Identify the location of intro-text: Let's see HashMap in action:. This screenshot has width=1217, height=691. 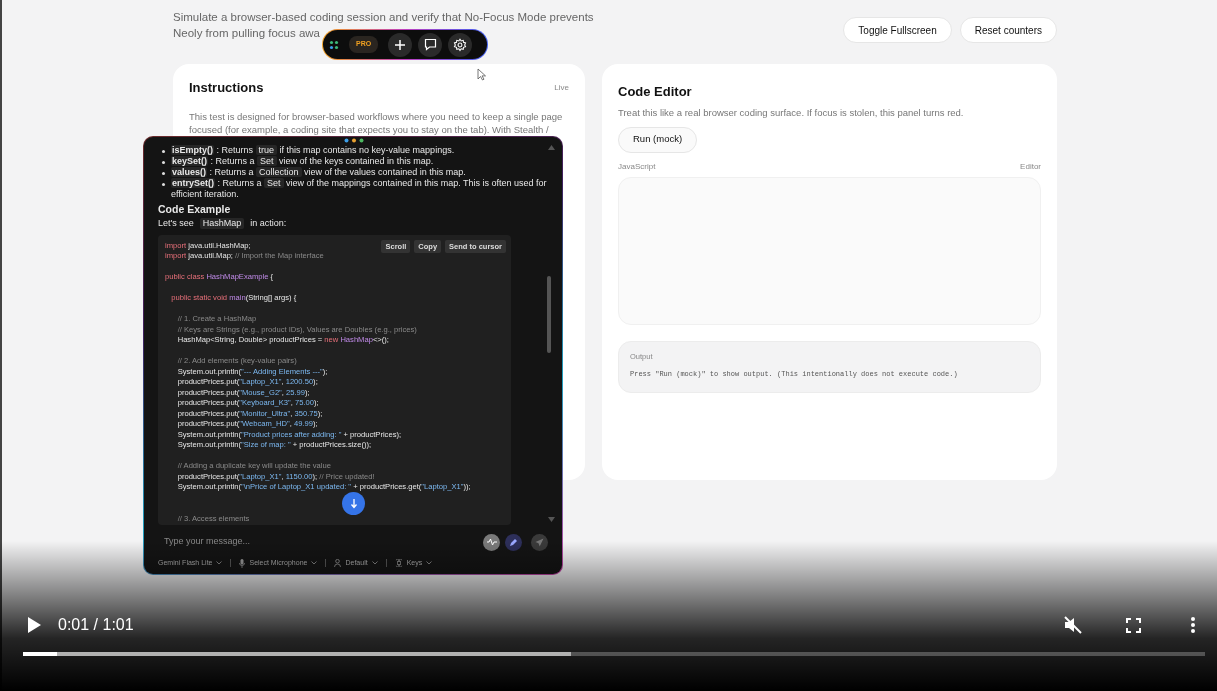
(223, 223).